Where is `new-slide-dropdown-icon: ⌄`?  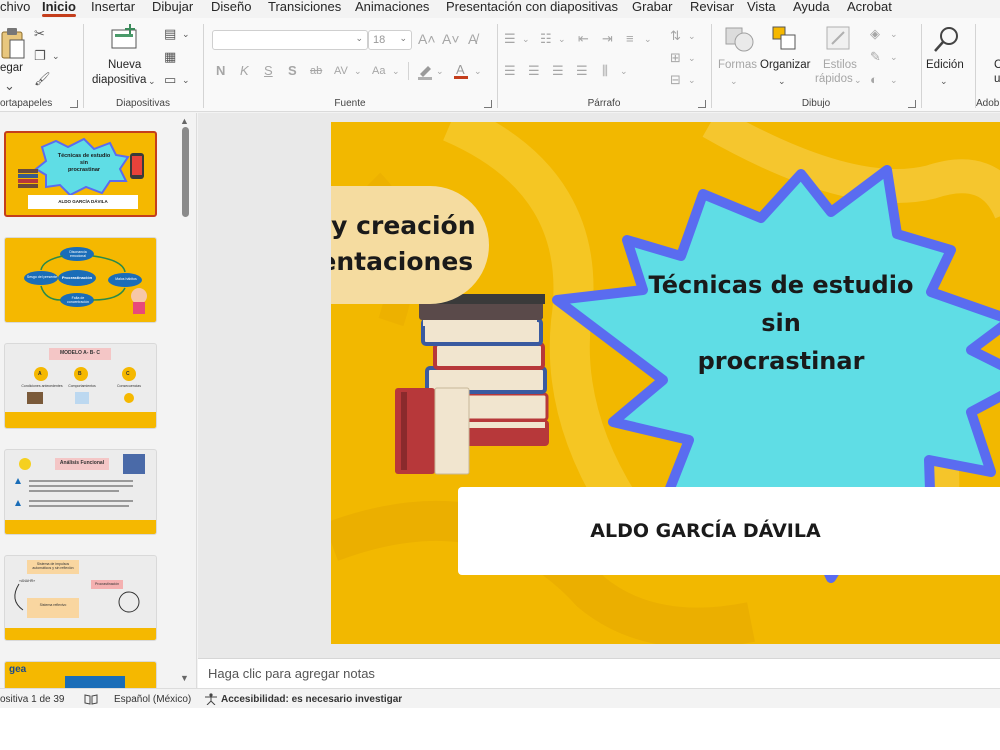 new-slide-dropdown-icon: ⌄ is located at coordinates (152, 81).